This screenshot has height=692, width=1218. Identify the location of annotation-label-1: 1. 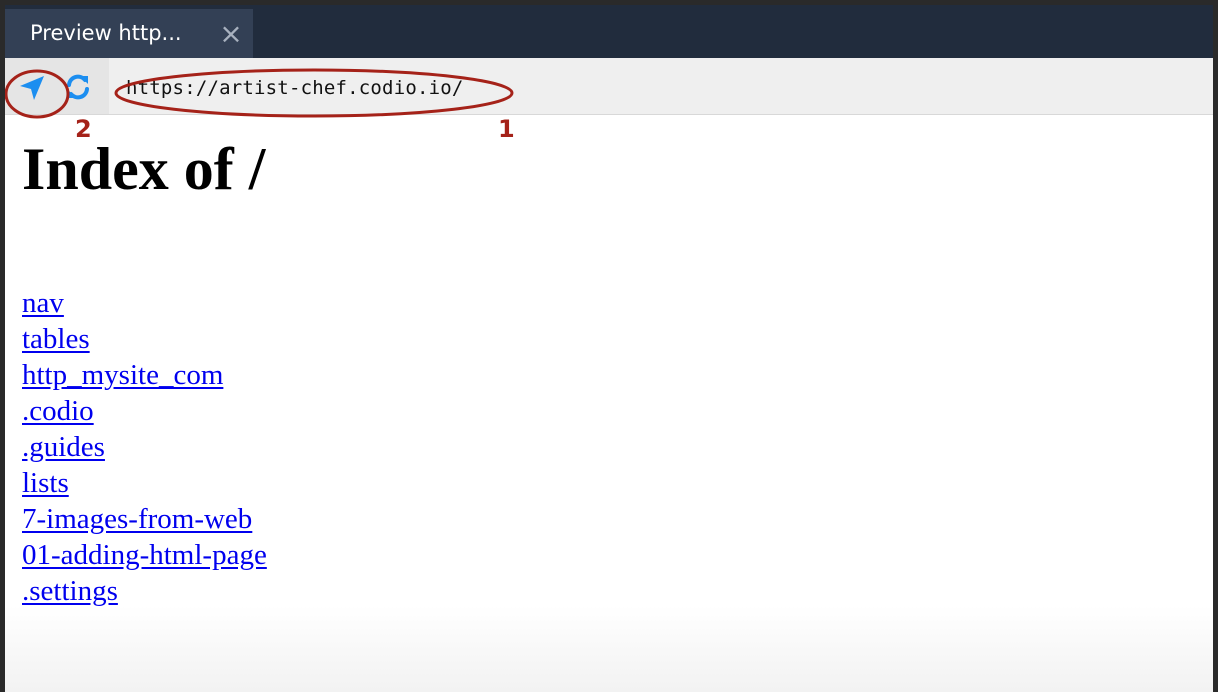
(506, 129).